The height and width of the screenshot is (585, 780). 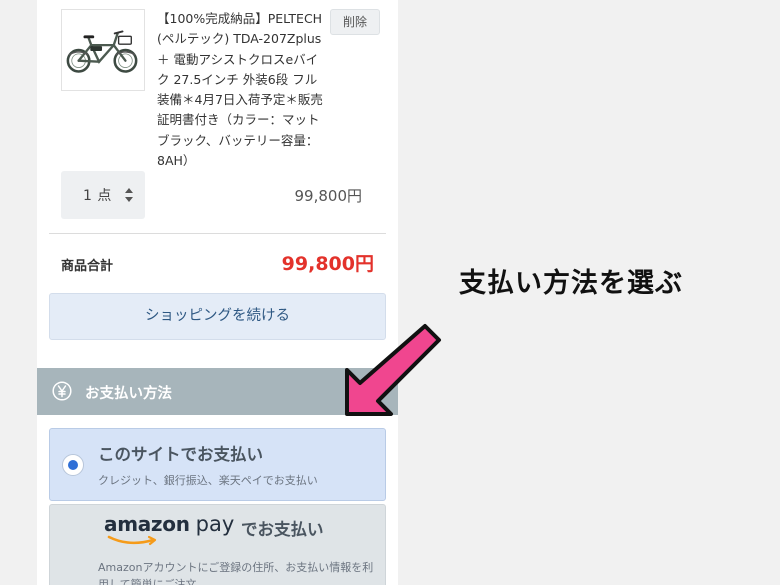 I want to click on option-title: でお支払い, so click(x=282, y=529).